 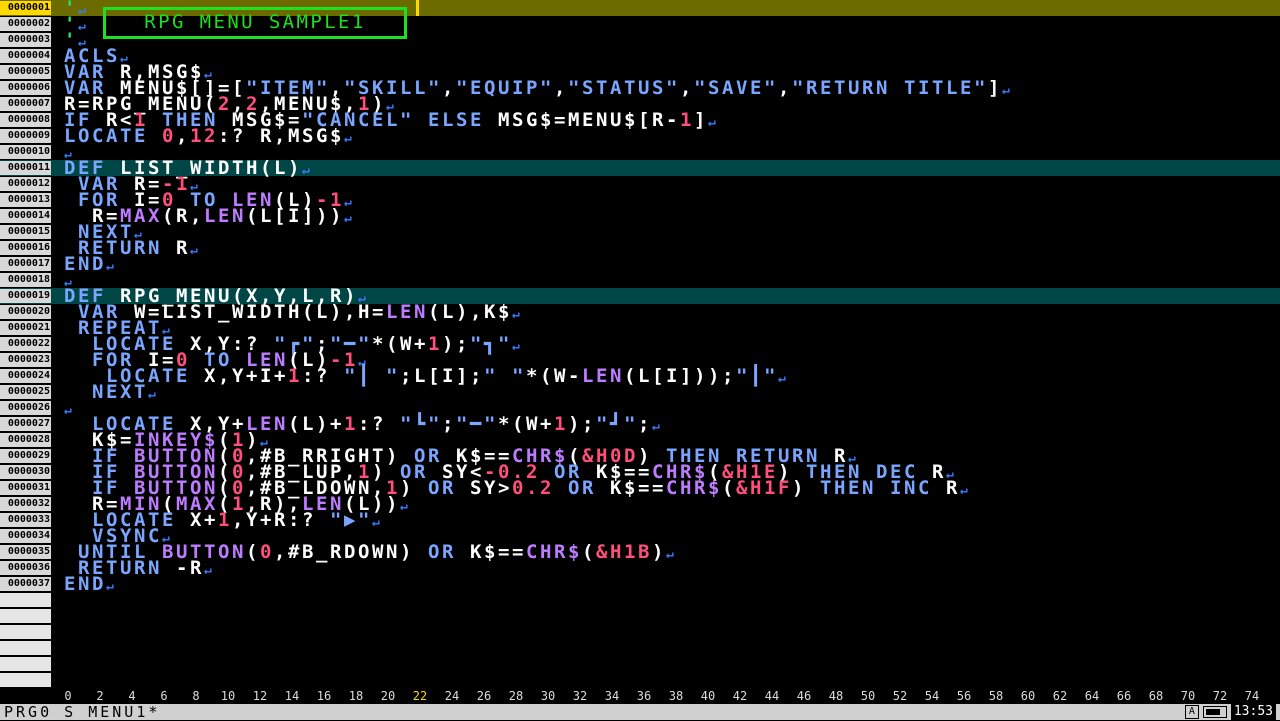 What do you see at coordinates (324, 696) in the screenshot?
I see `ruler-tick: 16` at bounding box center [324, 696].